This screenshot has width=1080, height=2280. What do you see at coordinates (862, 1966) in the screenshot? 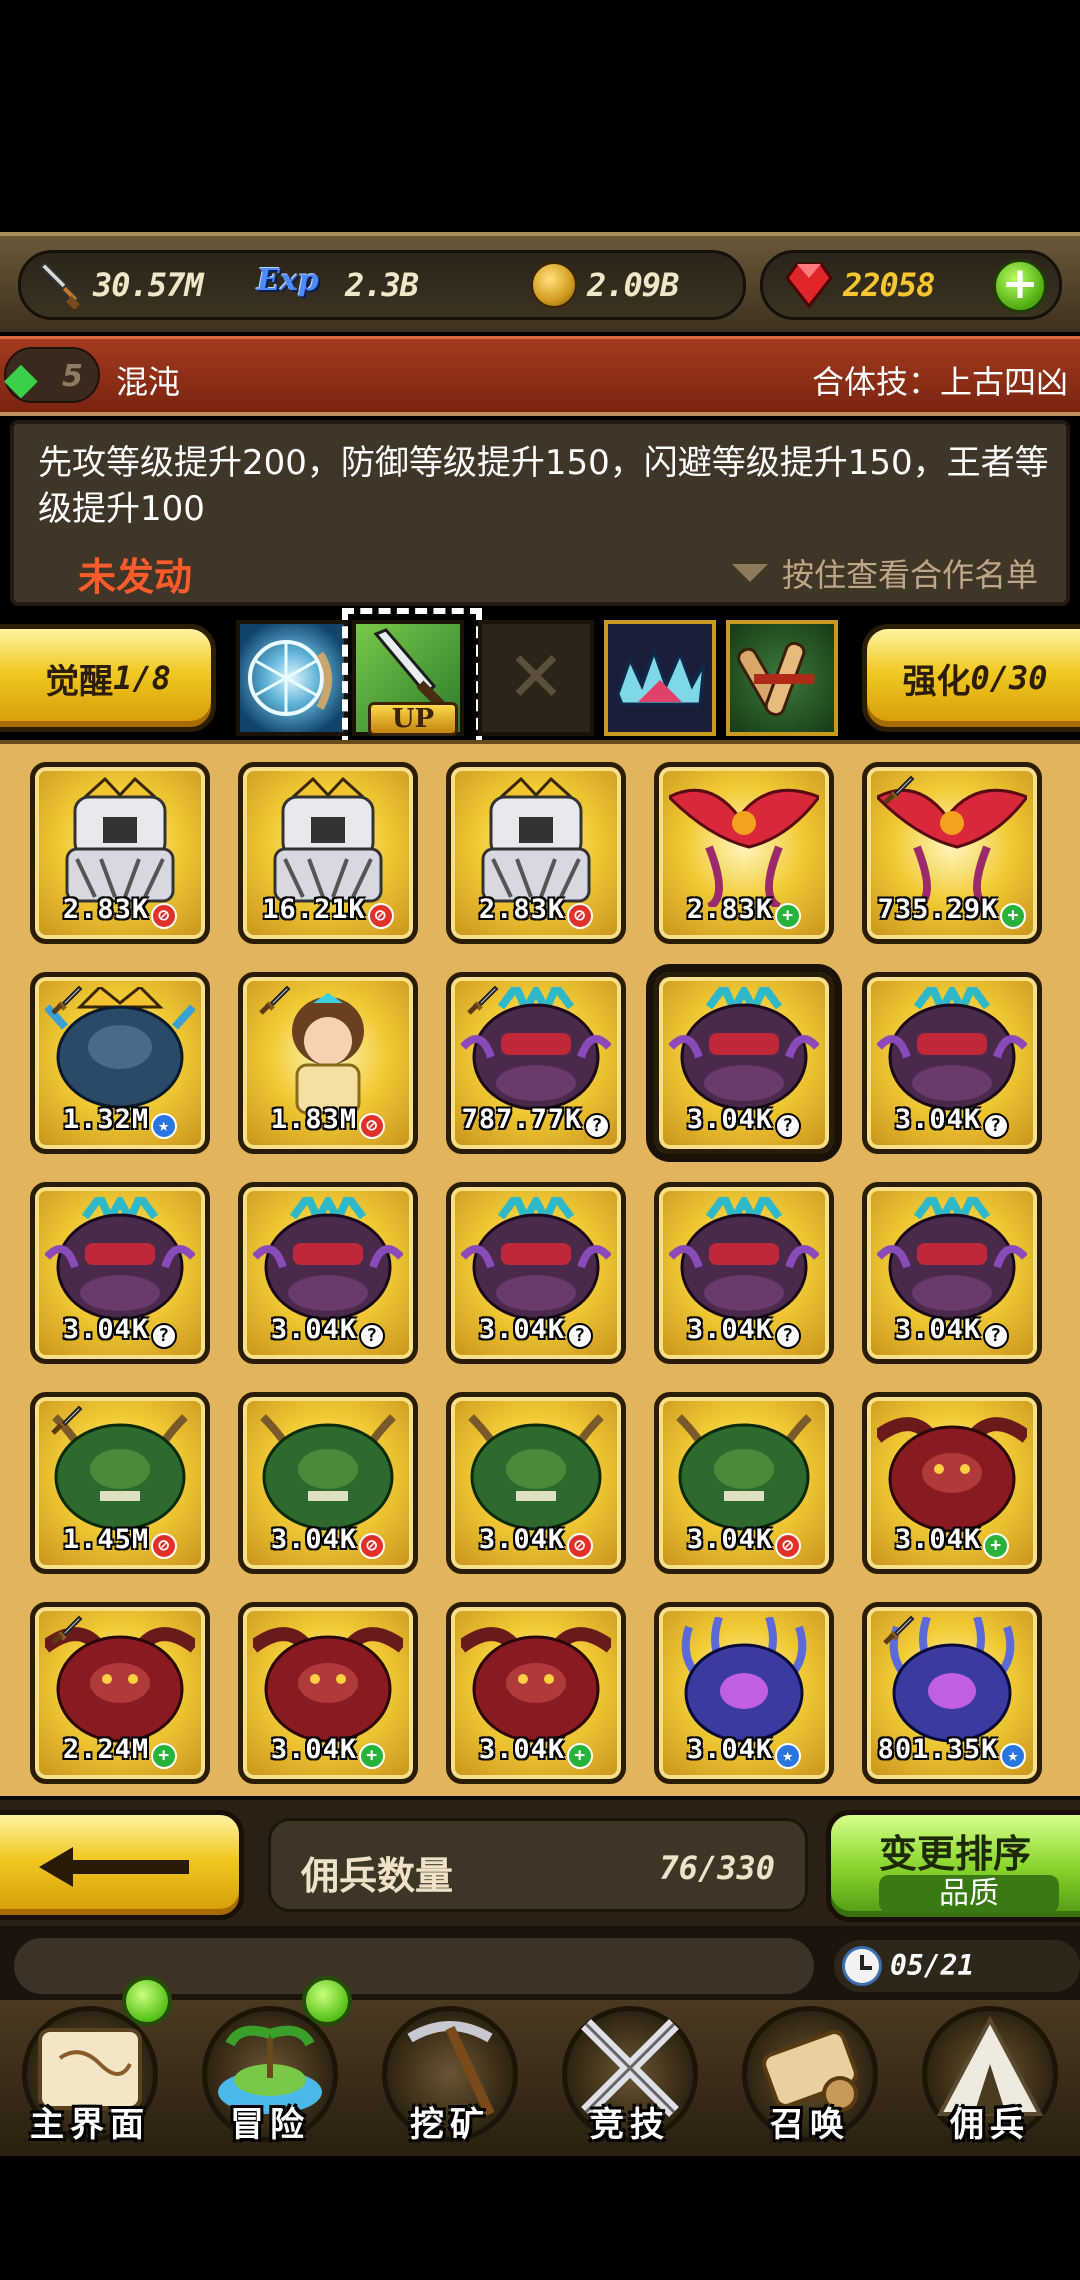
I see `clock-icon` at bounding box center [862, 1966].